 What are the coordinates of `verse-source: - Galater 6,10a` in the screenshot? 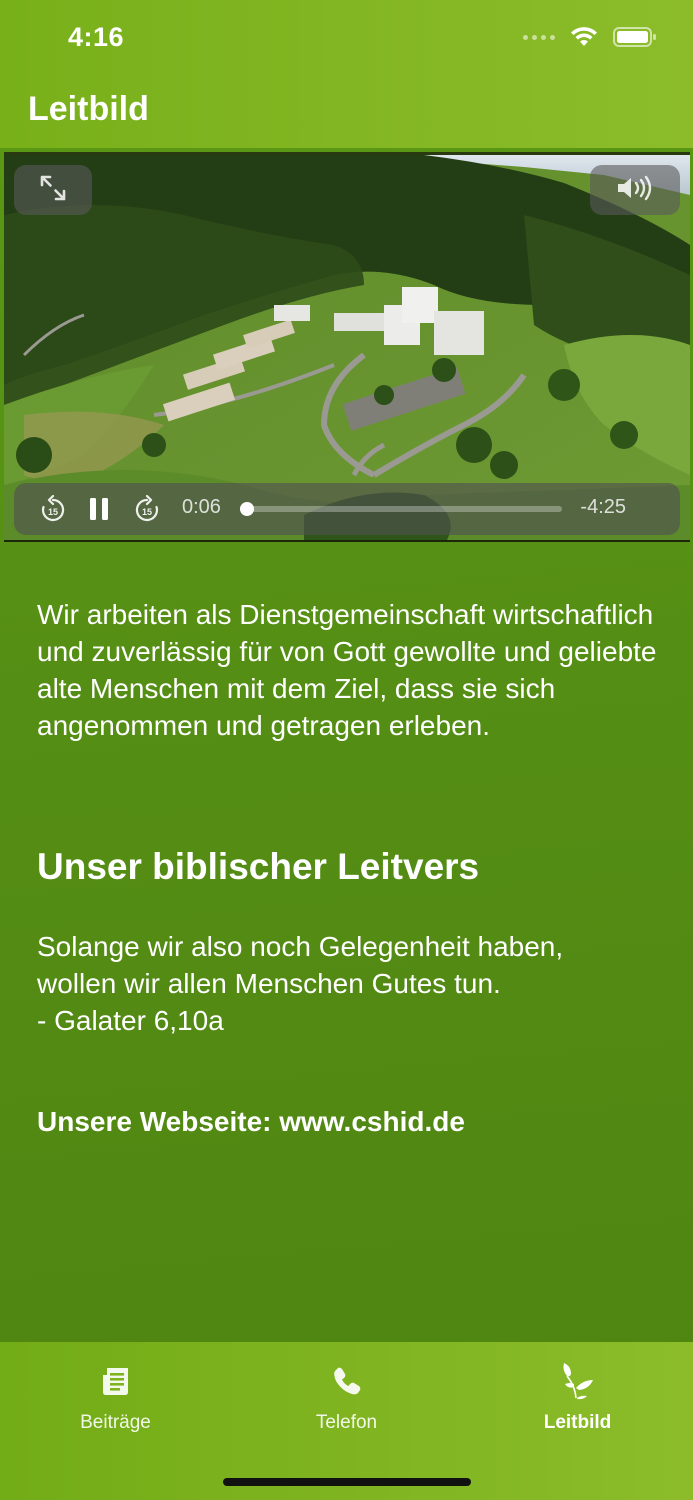 It's located at (130, 1020).